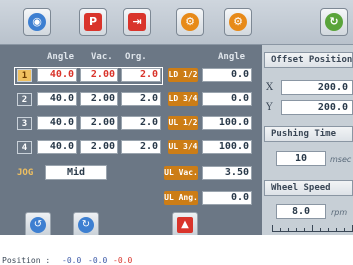 The width and height of the screenshot is (353, 265). What do you see at coordinates (270, 87) in the screenshot?
I see `x-axis-label: X` at bounding box center [270, 87].